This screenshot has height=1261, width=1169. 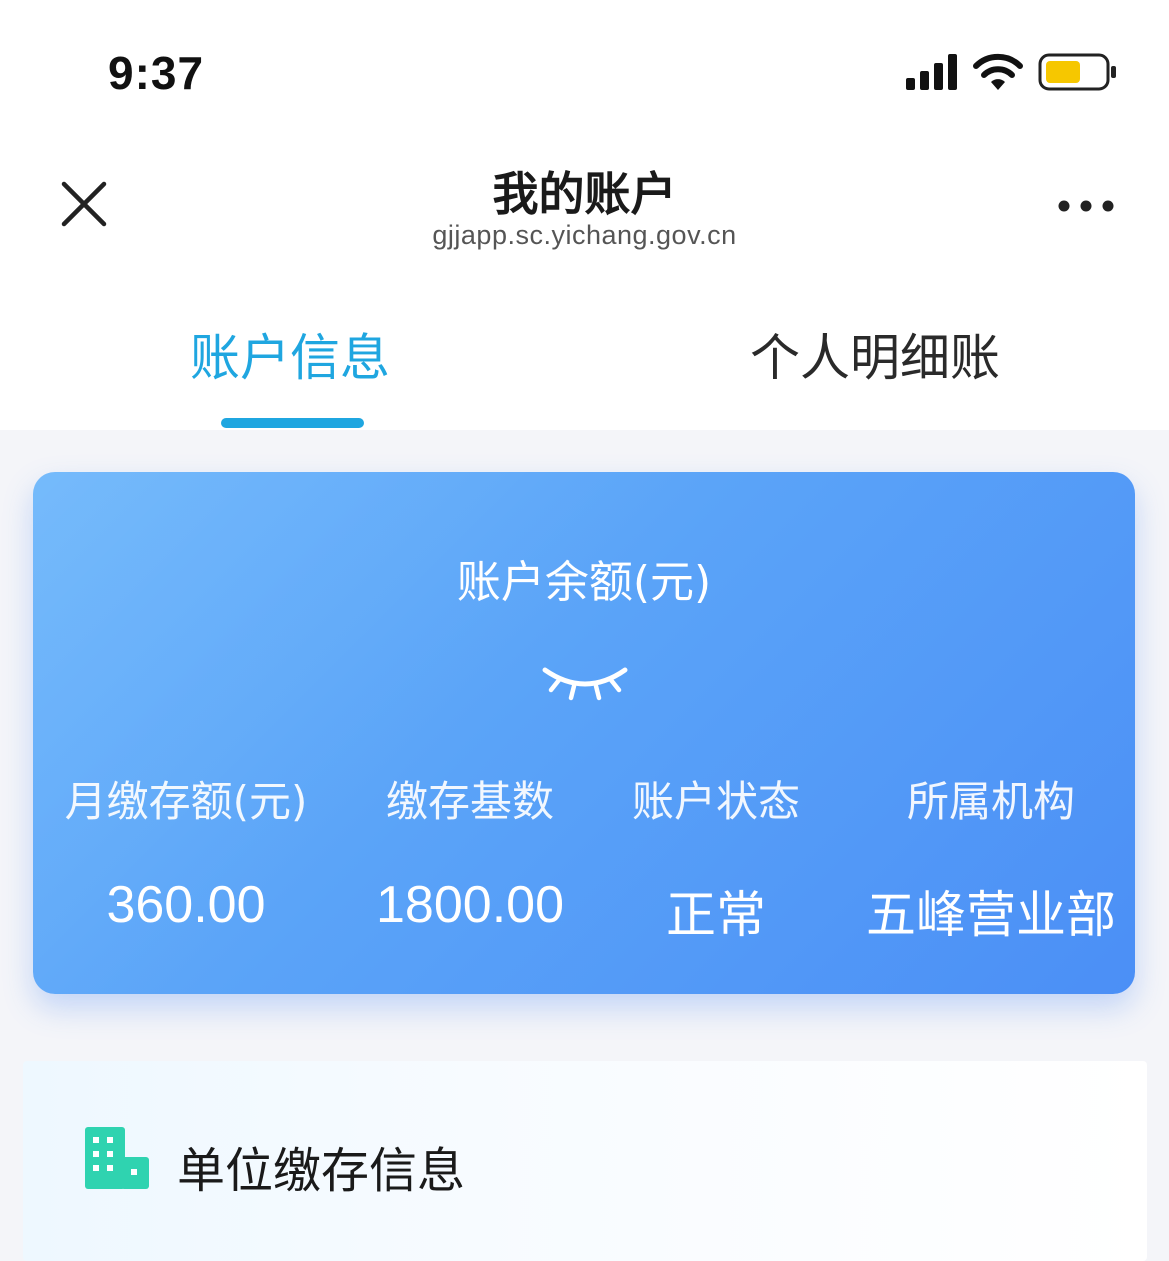 What do you see at coordinates (470, 851) in the screenshot?
I see `stat-deposit-base: 缴存基数 1800.00` at bounding box center [470, 851].